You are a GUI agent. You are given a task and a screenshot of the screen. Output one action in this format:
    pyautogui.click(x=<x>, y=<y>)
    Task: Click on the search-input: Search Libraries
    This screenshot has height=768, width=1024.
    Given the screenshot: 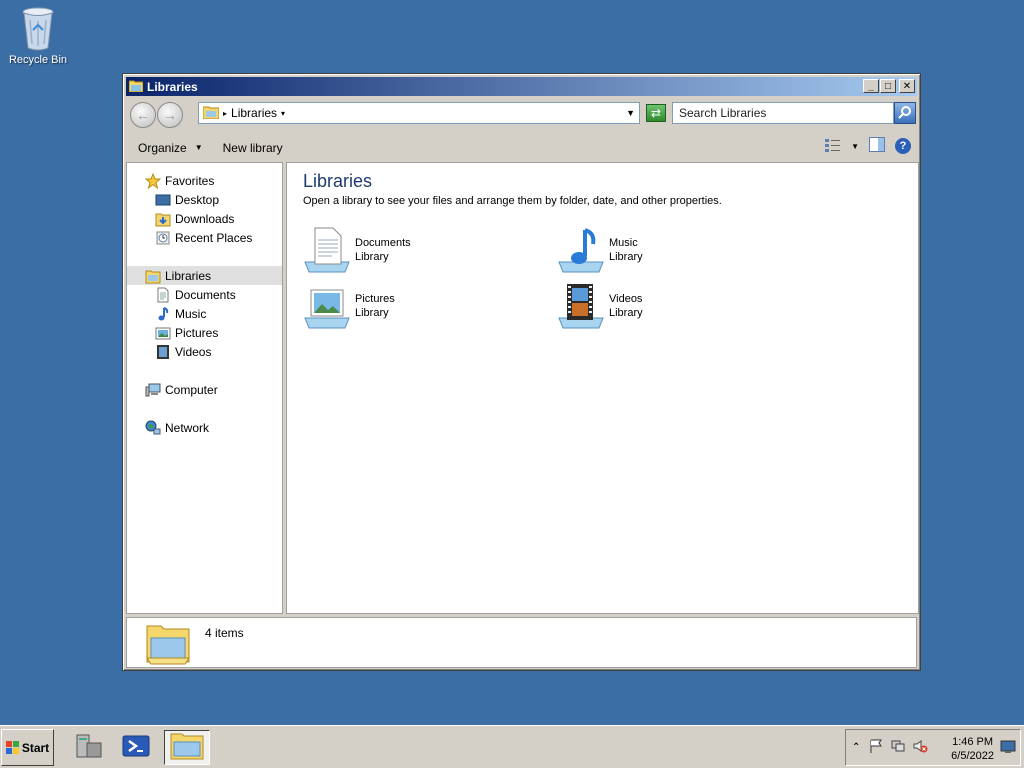 What is the action you would take?
    pyautogui.click(x=783, y=113)
    